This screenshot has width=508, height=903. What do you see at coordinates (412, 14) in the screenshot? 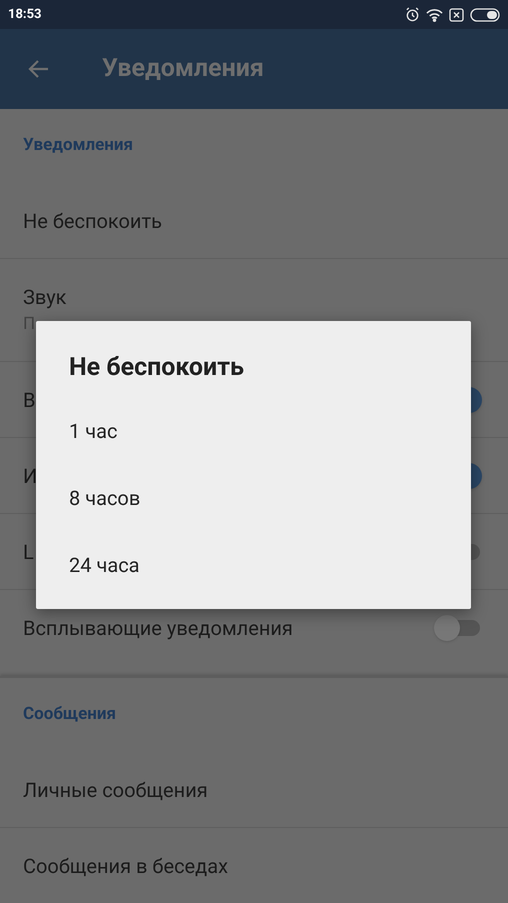
I see `alarm-icon` at bounding box center [412, 14].